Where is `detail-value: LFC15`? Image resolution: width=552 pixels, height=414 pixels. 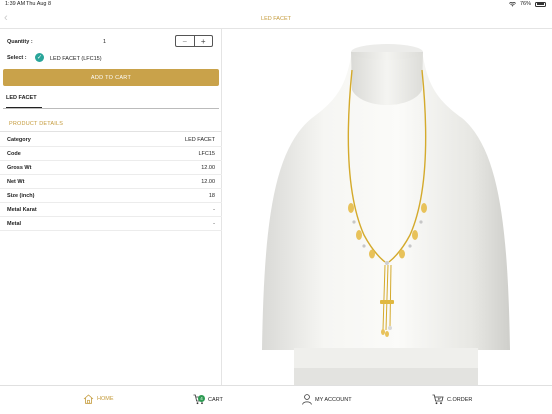
detail-value: LFC15 is located at coordinates (206, 154).